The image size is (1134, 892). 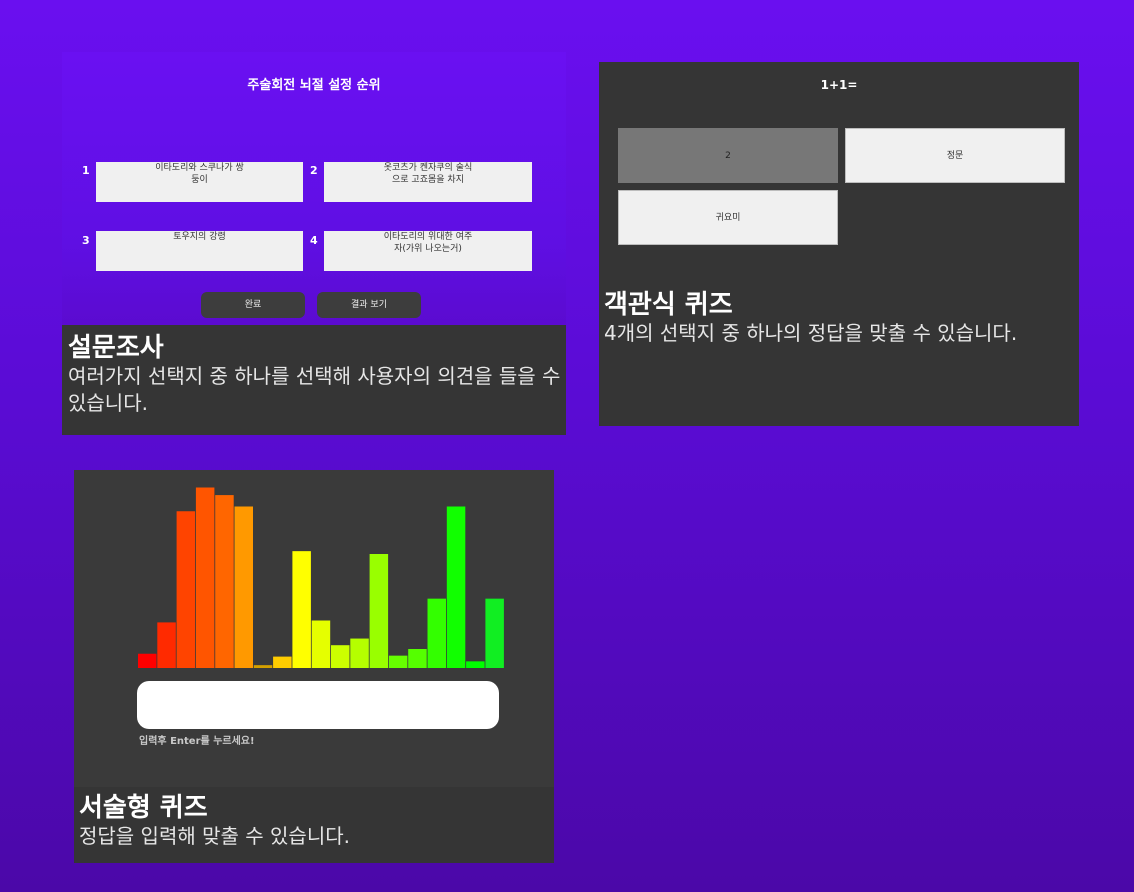 I want to click on survey-caption-desc: 여러가지 선택지 중 하나를 선택해 사용자의 의견을 들을 수 있습니다., so click(x=314, y=389).